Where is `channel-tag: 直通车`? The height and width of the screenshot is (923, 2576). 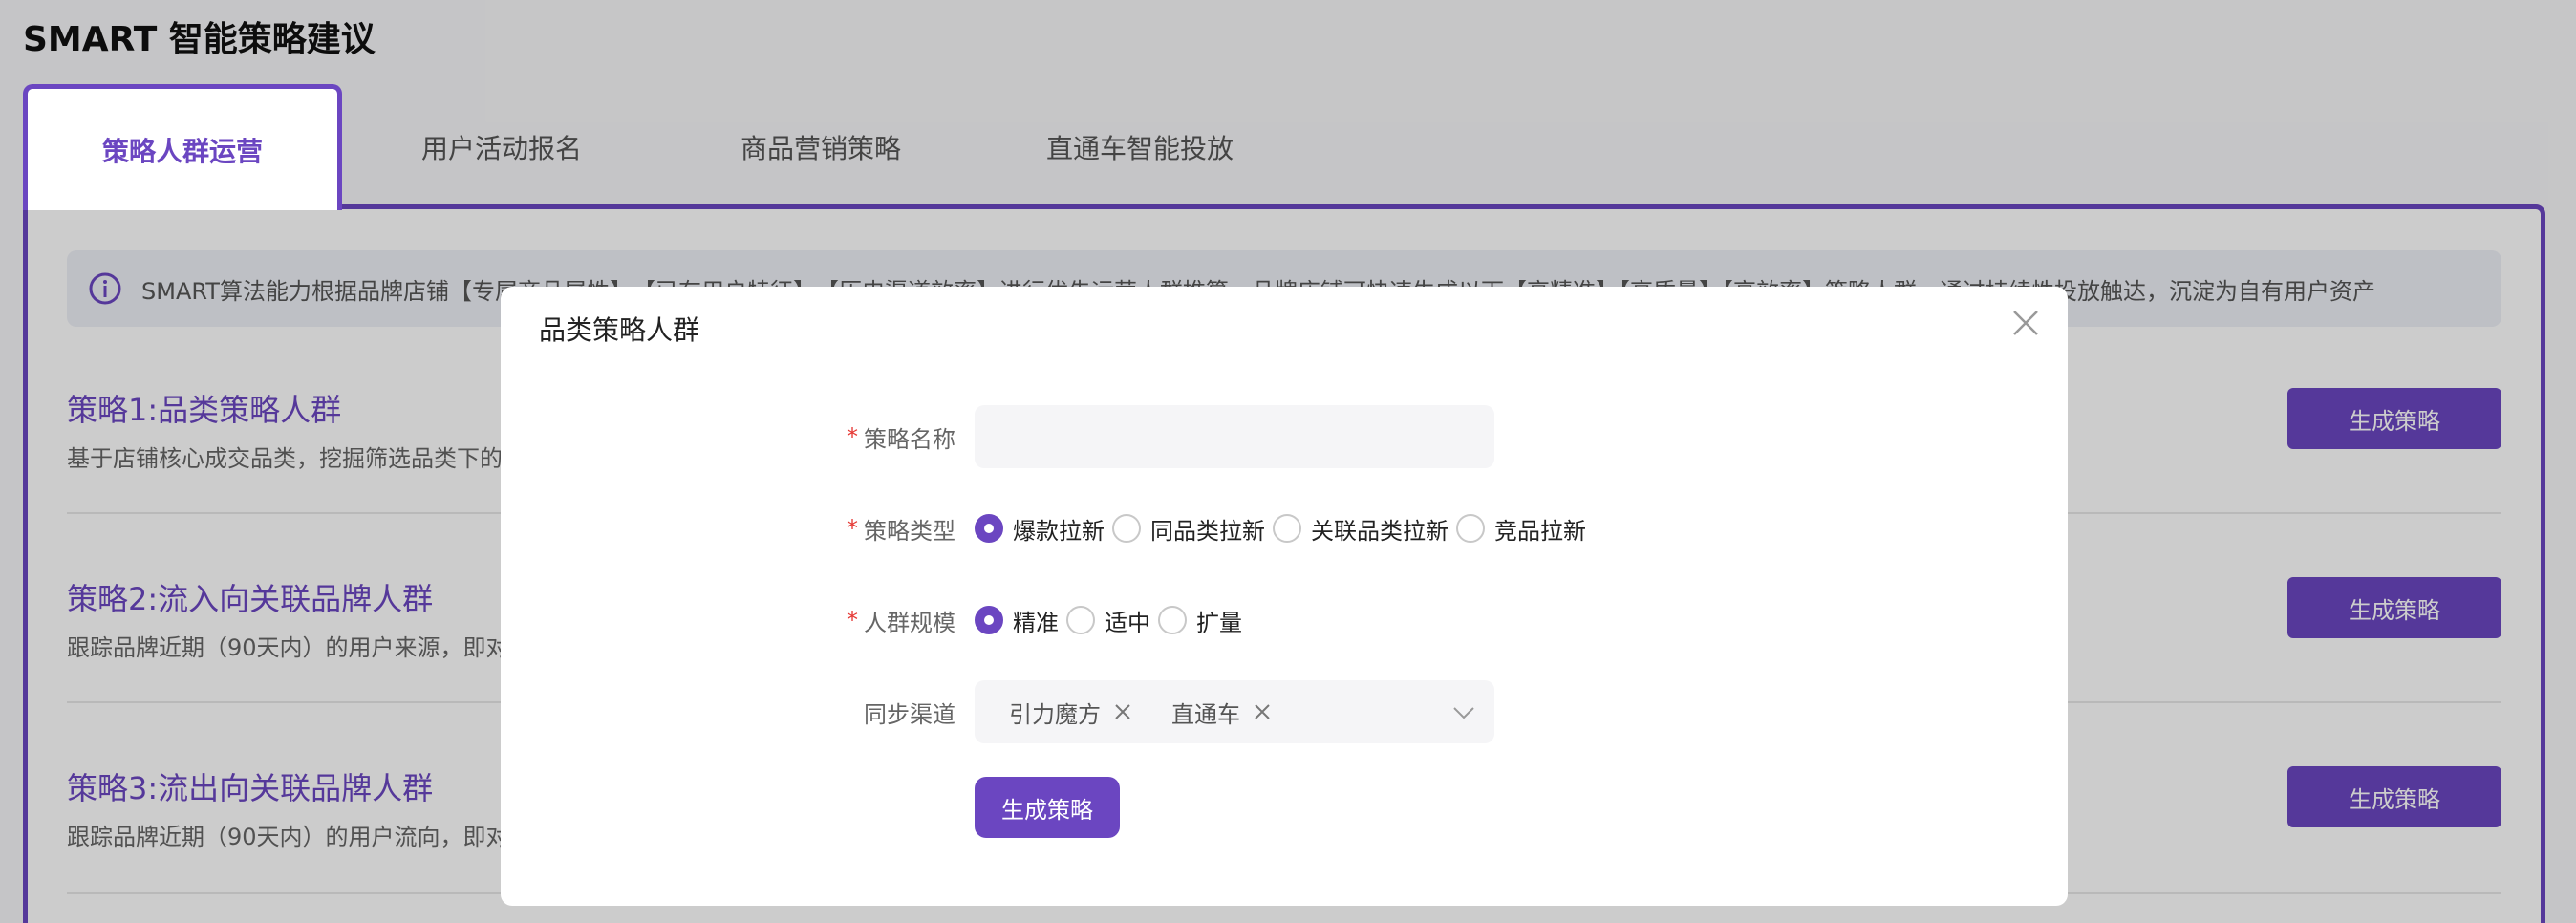
channel-tag: 直通车 is located at coordinates (1222, 712).